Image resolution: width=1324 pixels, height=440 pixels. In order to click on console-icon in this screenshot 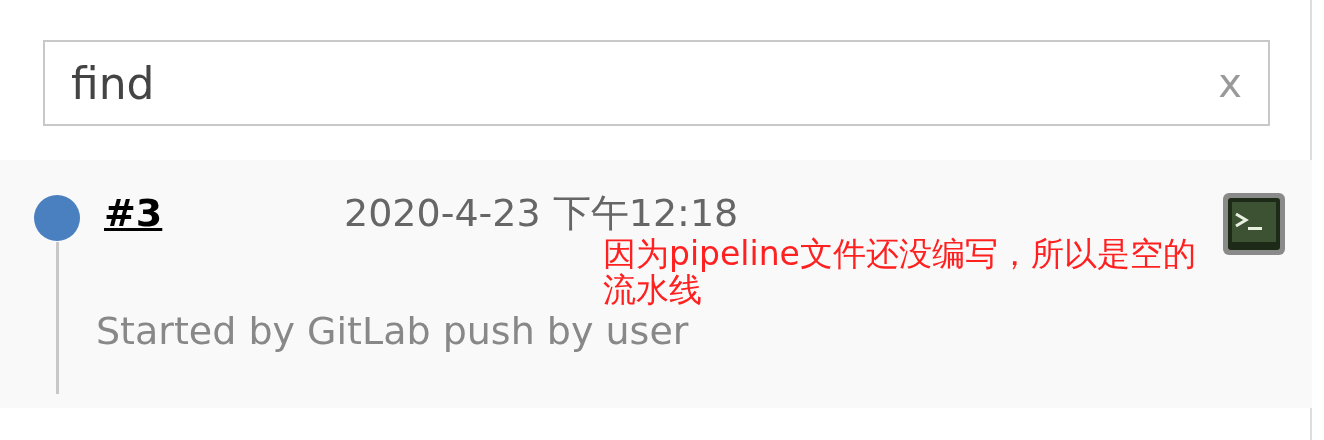, I will do `click(1254, 224)`.